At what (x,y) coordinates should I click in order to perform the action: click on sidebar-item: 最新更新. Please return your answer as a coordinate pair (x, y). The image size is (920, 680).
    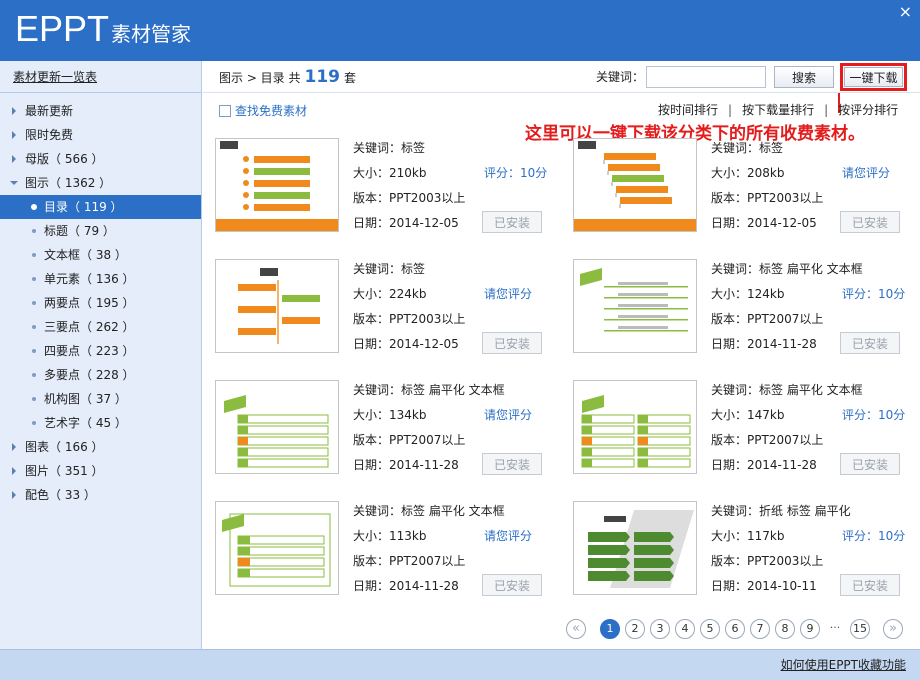
    Looking at the image, I should click on (100, 111).